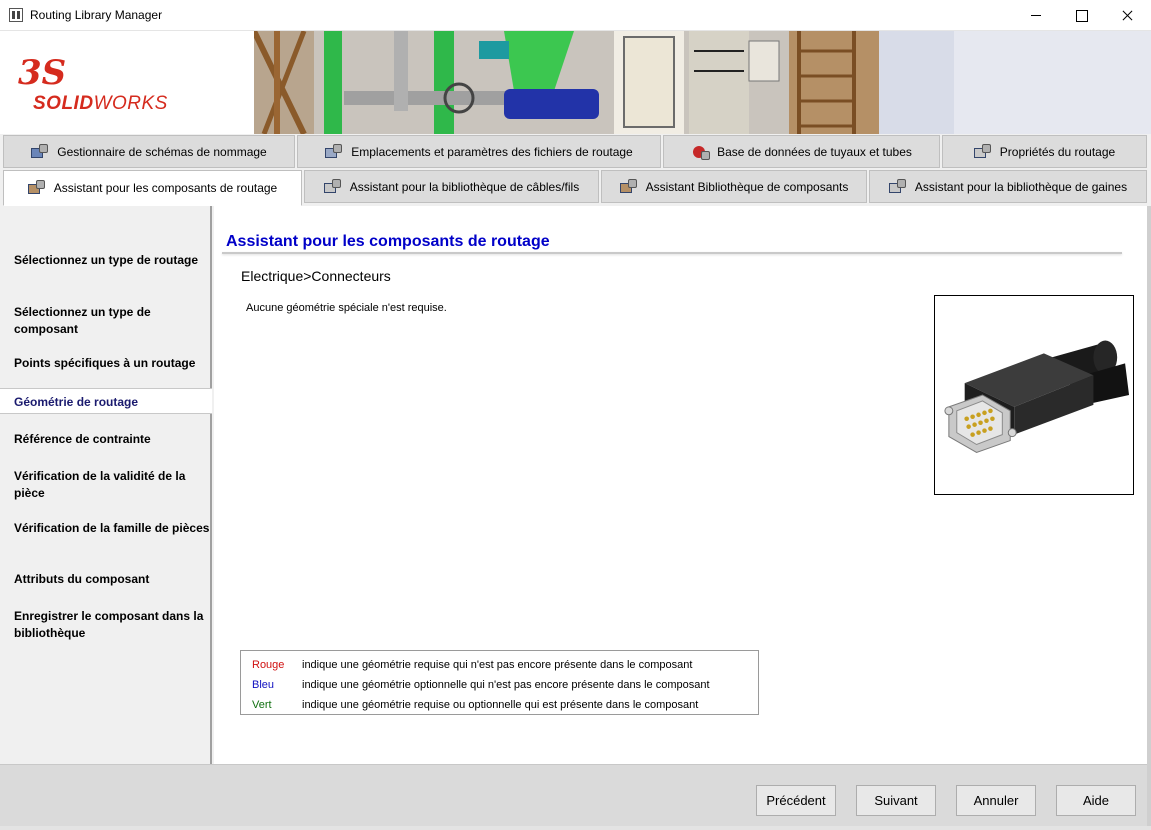 This screenshot has height=830, width=1151. What do you see at coordinates (747, 186) in the screenshot?
I see `tab-label: Assistant Bibliothèque de composants` at bounding box center [747, 186].